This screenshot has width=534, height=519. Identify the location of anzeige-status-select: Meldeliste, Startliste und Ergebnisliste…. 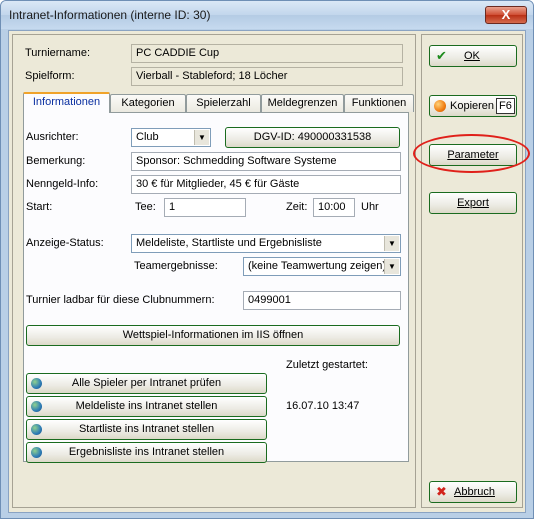
(266, 243).